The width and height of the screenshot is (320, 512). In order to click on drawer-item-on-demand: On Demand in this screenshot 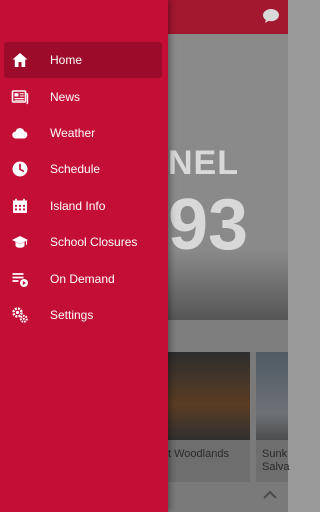, I will do `click(83, 278)`.